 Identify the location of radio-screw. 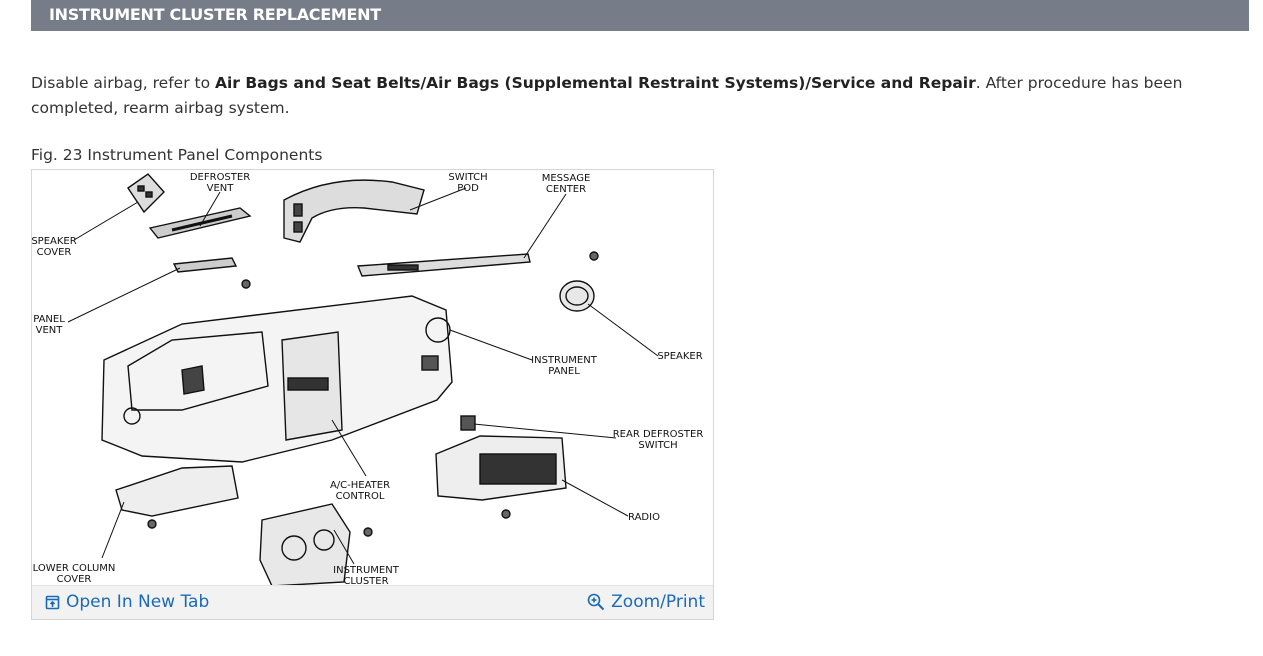
(506, 514).